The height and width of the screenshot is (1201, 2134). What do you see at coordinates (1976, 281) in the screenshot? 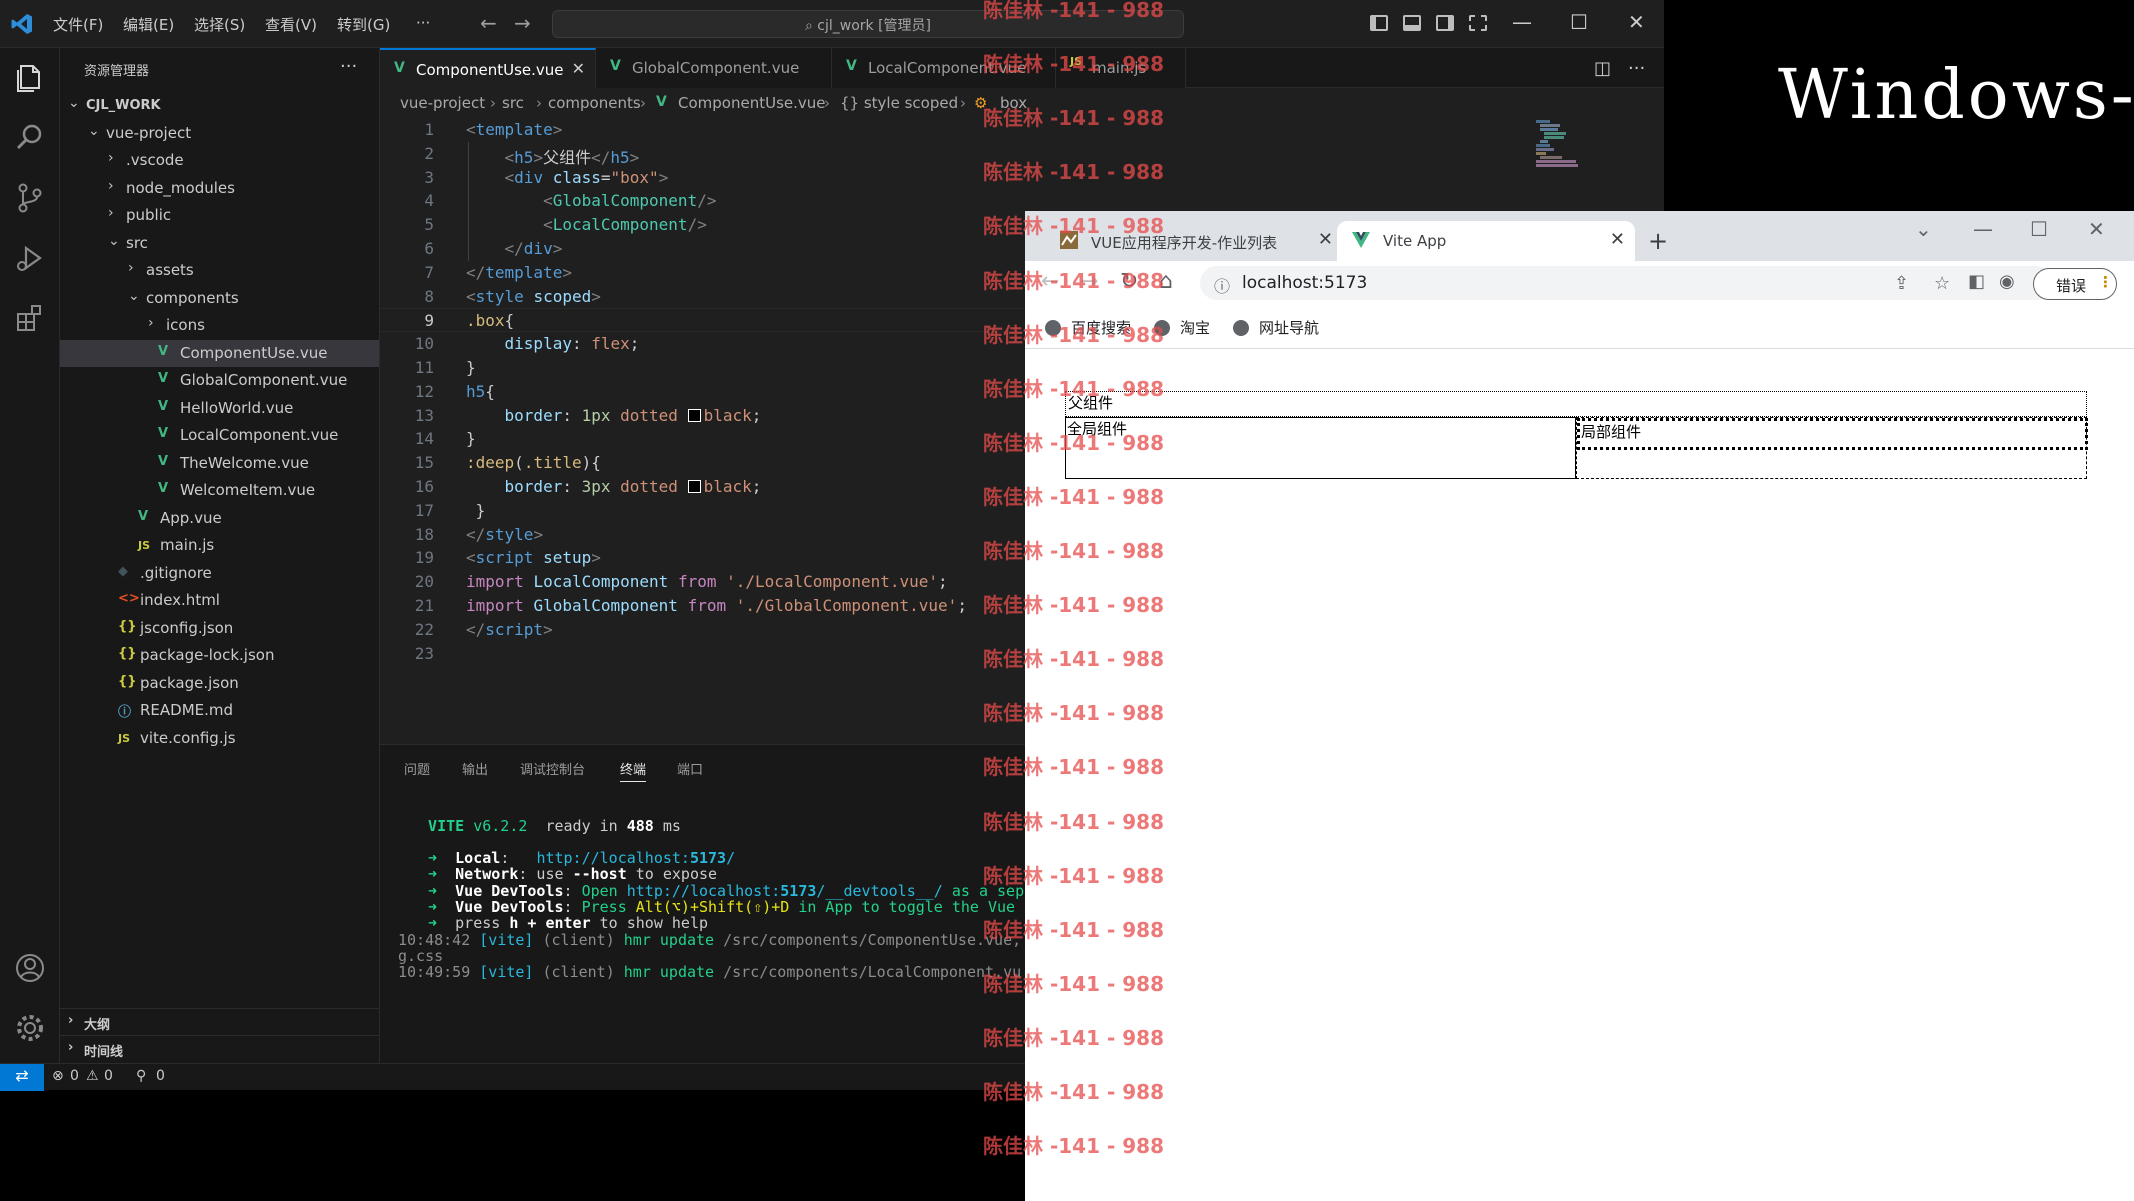
I see `side-panel-icon: ◧` at bounding box center [1976, 281].